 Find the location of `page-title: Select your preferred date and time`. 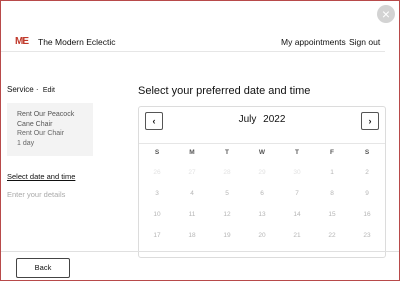

page-title: Select your preferred date and time is located at coordinates (224, 91).